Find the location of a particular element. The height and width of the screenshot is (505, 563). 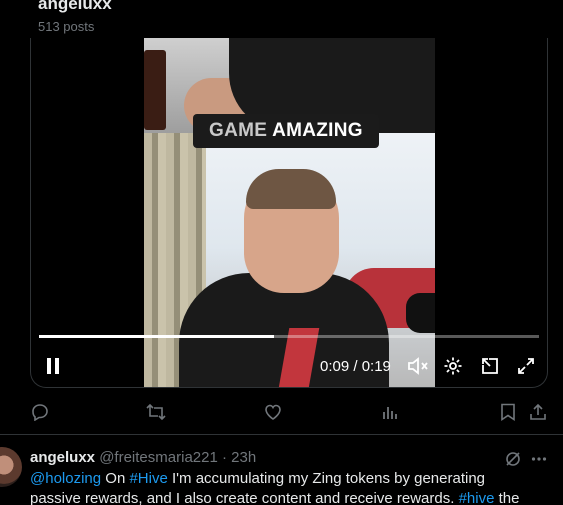

share-icon is located at coordinates (538, 412).